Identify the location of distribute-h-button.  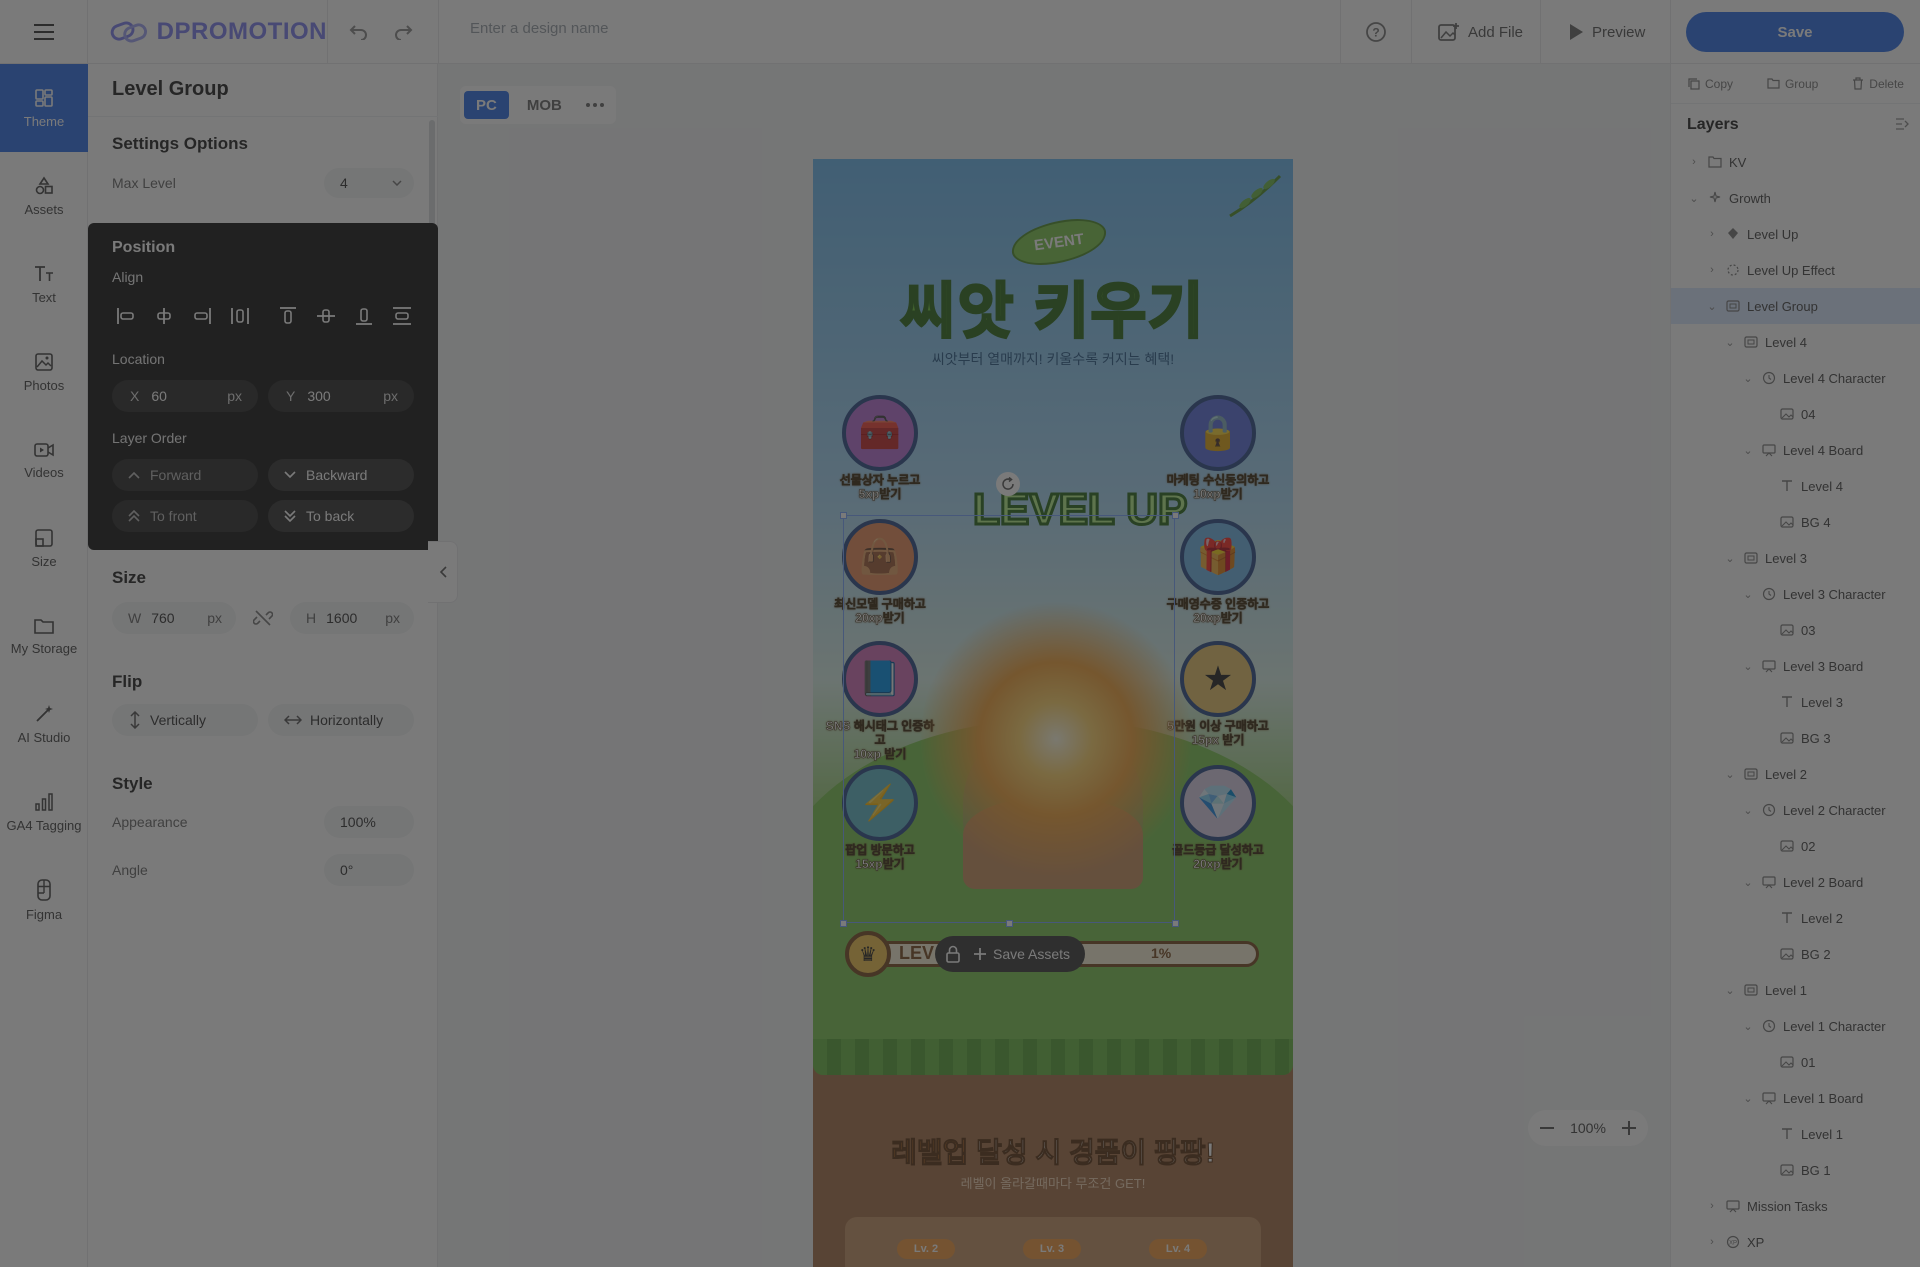
(240, 316).